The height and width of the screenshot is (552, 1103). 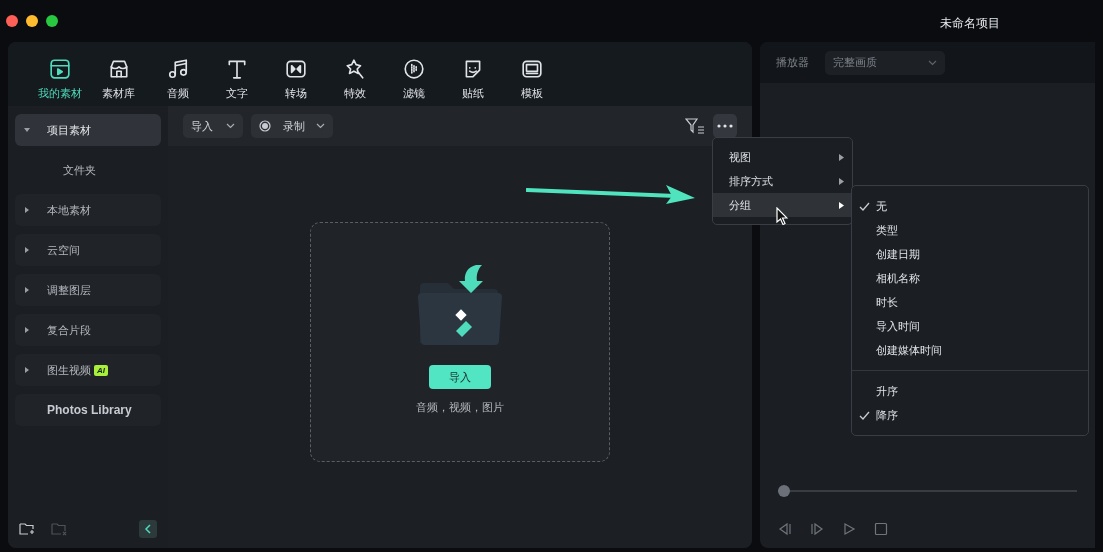 What do you see at coordinates (236, 69) in the screenshot?
I see `text-icon` at bounding box center [236, 69].